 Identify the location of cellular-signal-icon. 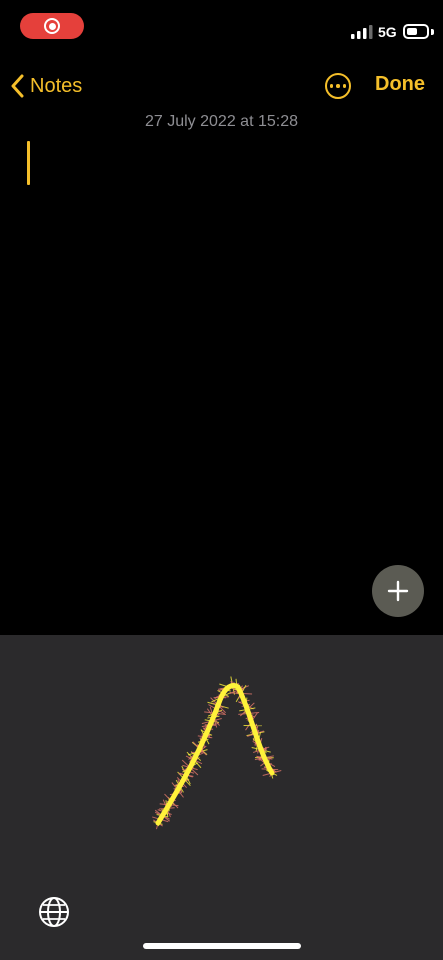
(362, 32).